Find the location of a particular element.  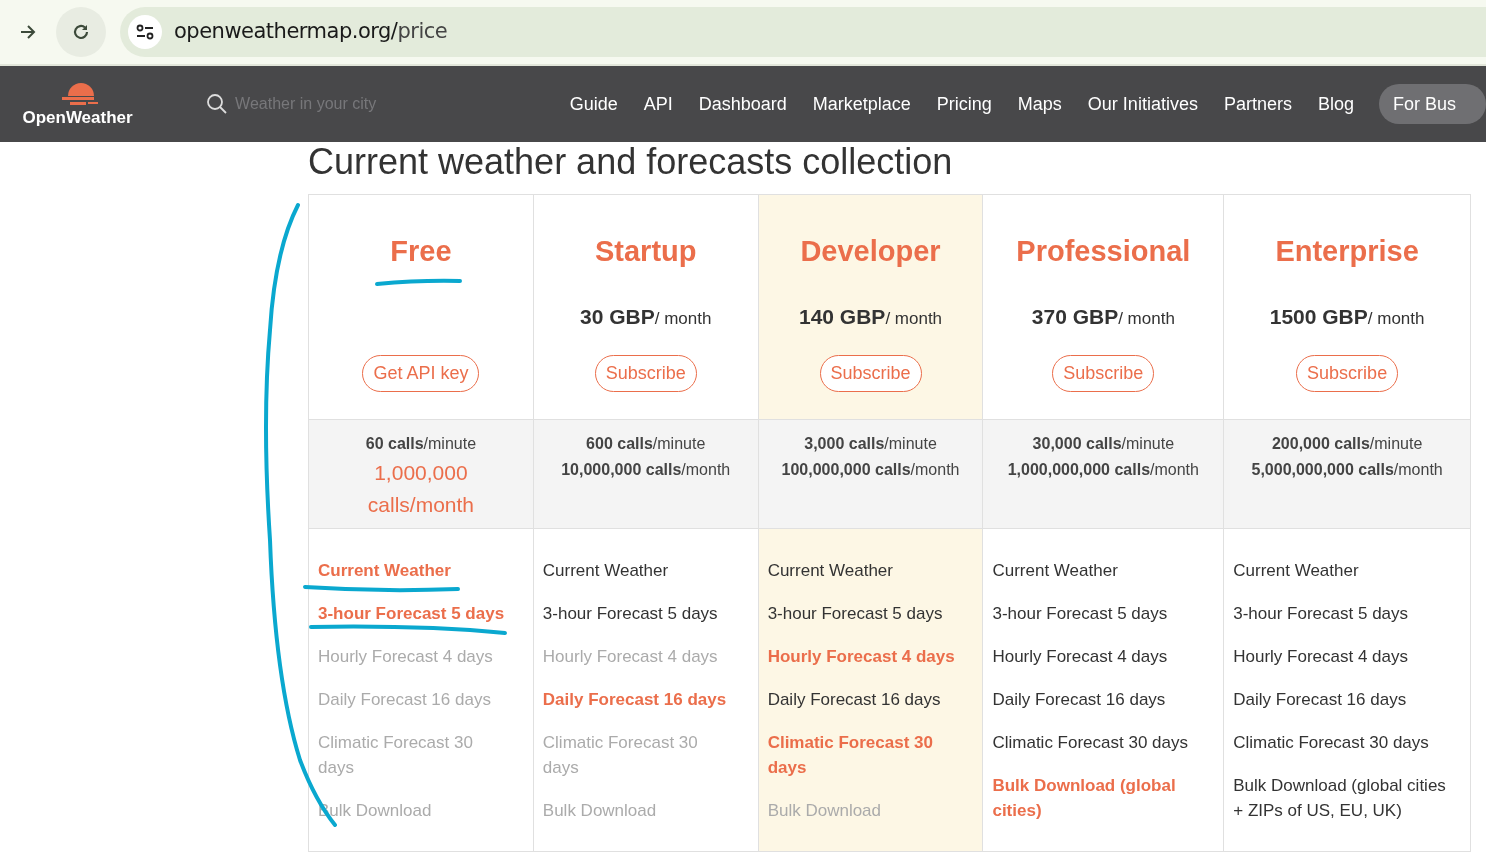

reload-icon is located at coordinates (81, 32).